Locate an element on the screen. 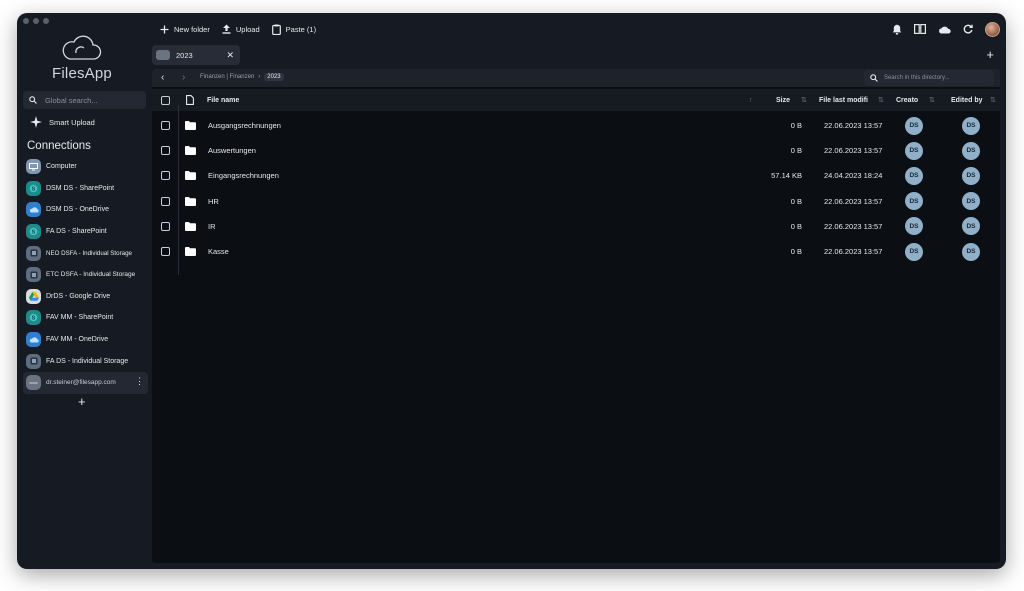 The width and height of the screenshot is (1024, 591). tab-2023: 2023 ✕ is located at coordinates (196, 55).